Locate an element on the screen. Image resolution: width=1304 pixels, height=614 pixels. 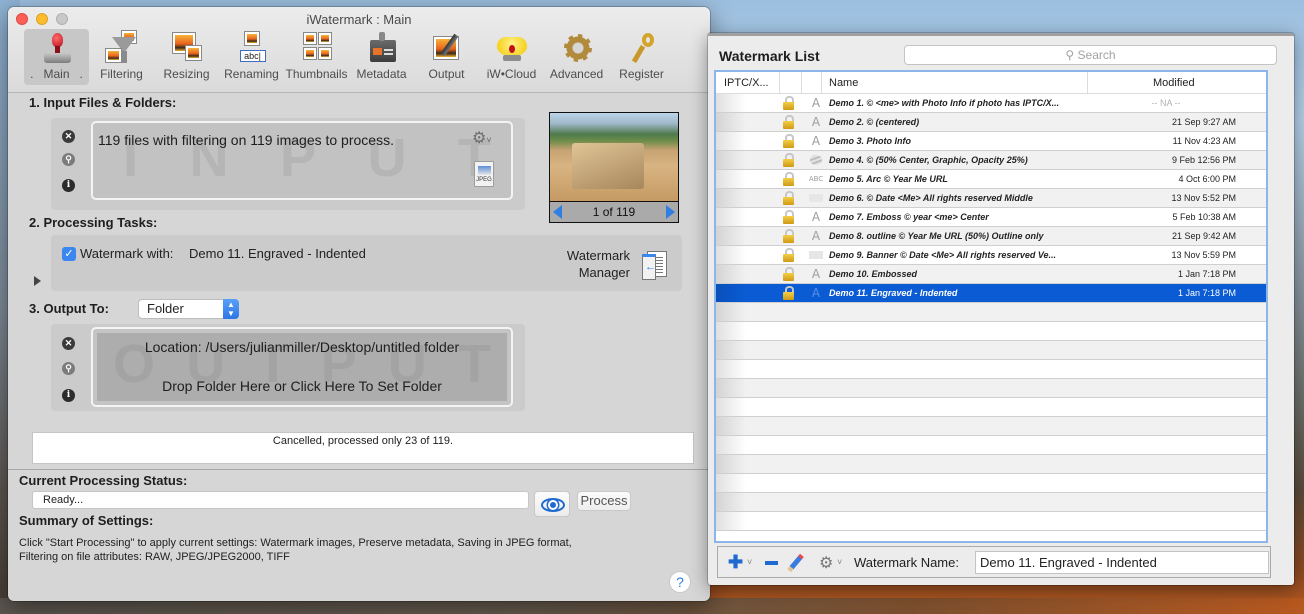
thumbnails-icon is located at coordinates (317, 48).